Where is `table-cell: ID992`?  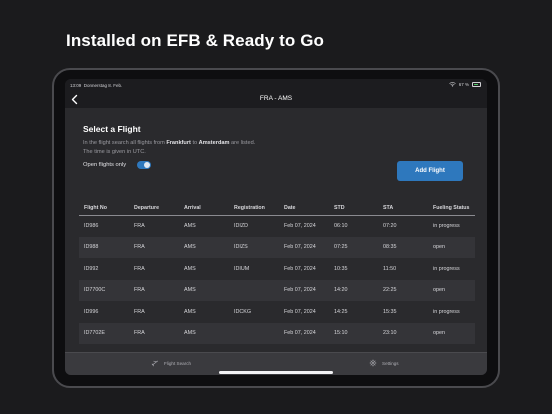
table-cell: ID992 is located at coordinates (91, 268).